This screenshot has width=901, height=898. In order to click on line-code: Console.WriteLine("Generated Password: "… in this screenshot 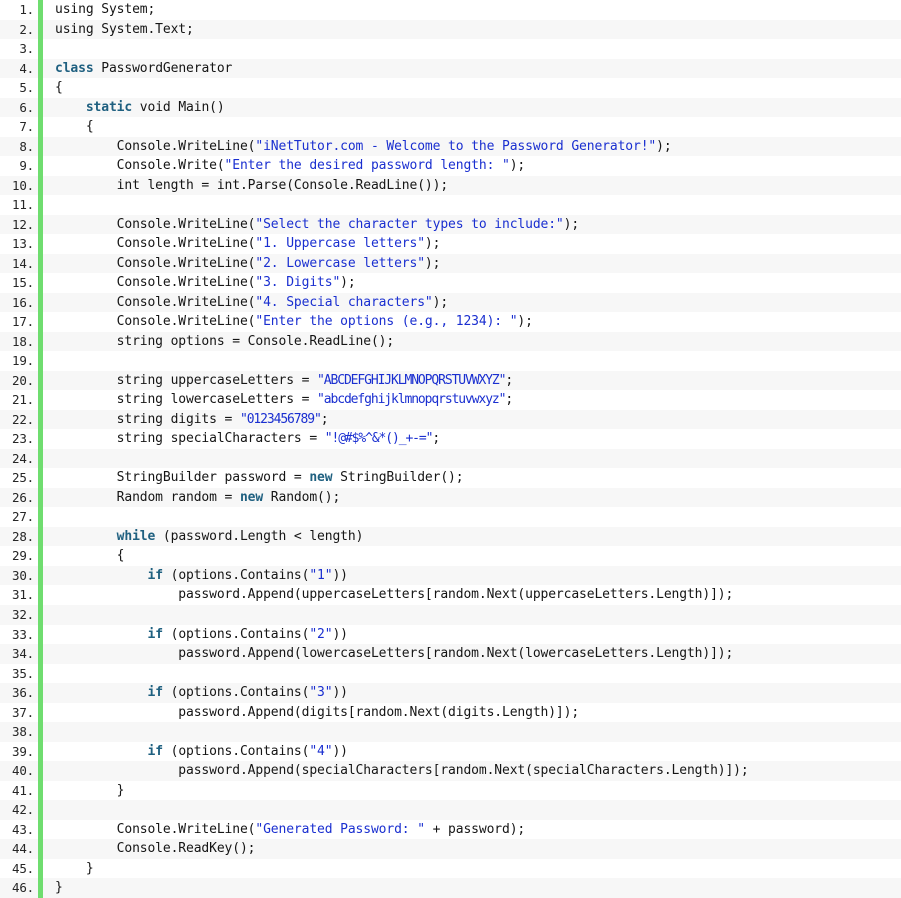, I will do `click(478, 830)`.